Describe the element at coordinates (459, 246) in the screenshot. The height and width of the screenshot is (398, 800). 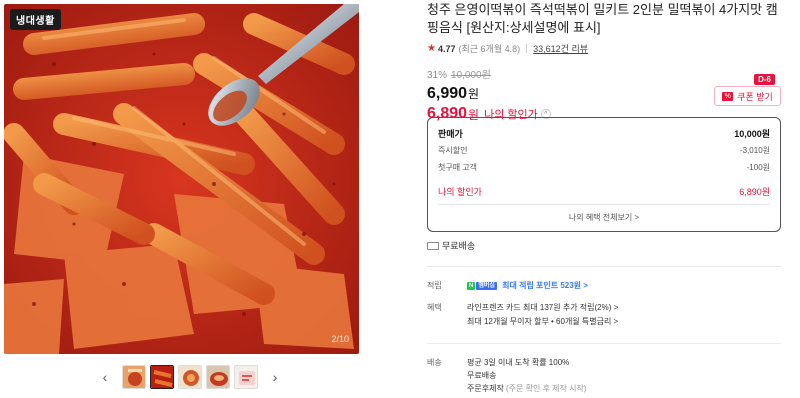
I see `shipping-text: 무료배송` at that location.